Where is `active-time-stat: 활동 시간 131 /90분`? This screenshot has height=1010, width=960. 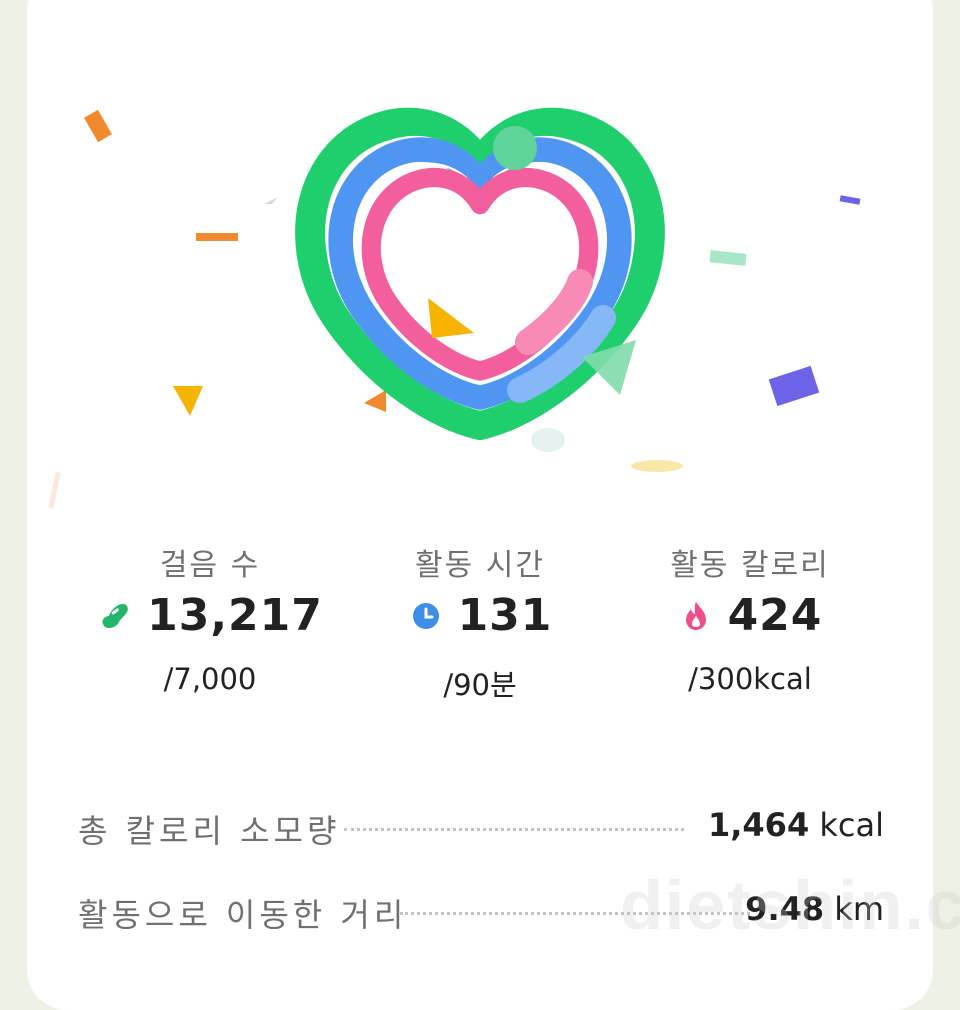 active-time-stat: 활동 시간 131 /90분 is located at coordinates (480, 625).